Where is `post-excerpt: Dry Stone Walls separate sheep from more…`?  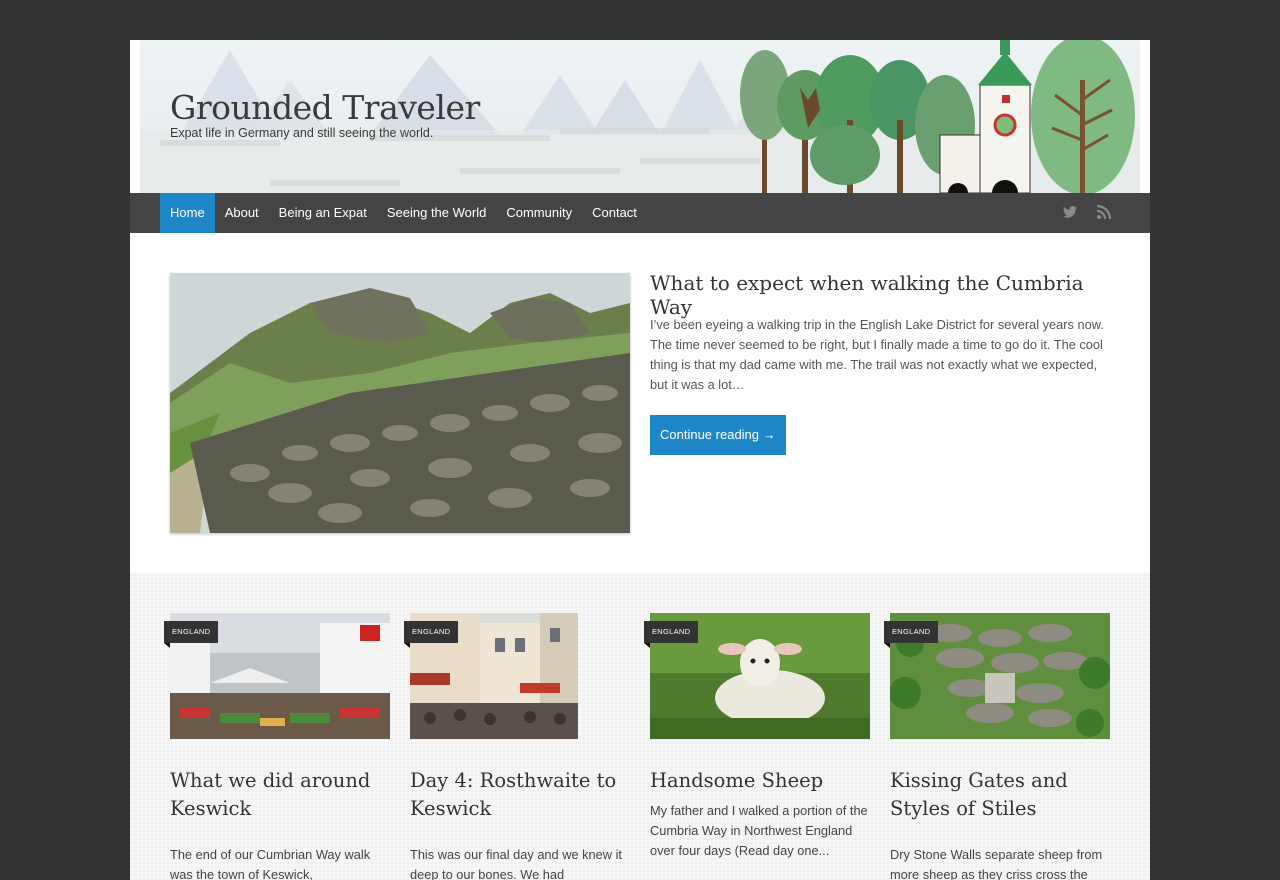
post-excerpt: Dry Stone Walls separate sheep from more… is located at coordinates (996, 863).